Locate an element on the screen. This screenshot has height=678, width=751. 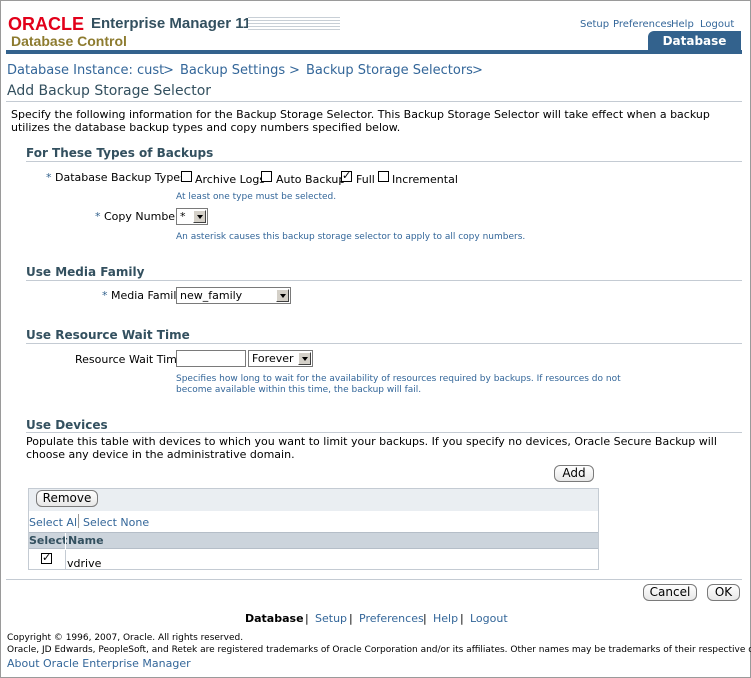
copy-number-label: * Copy Number is located at coordinates (137, 216).